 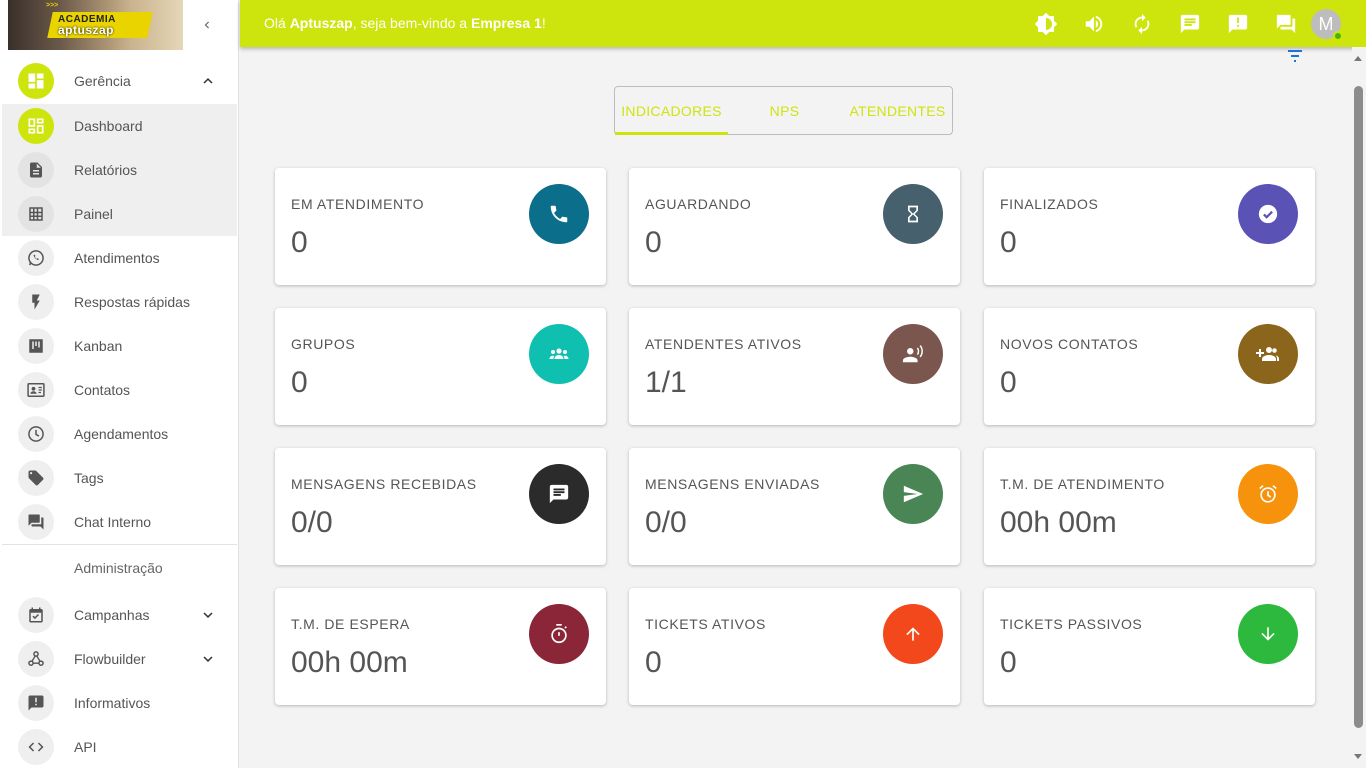 What do you see at coordinates (119, 615) in the screenshot?
I see `sidebar-item-campanhas: Campanhas` at bounding box center [119, 615].